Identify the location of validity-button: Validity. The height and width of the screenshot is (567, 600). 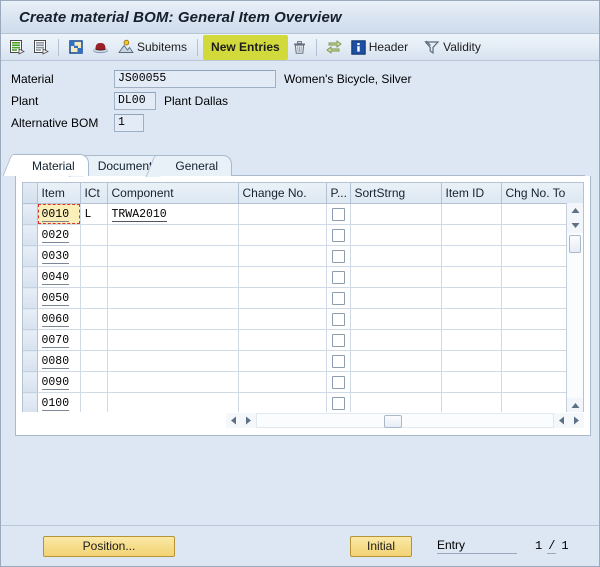
(452, 47).